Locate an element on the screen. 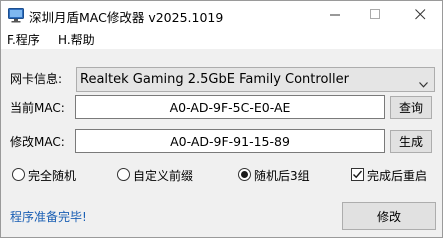  query-button: 查询 is located at coordinates (411, 107).